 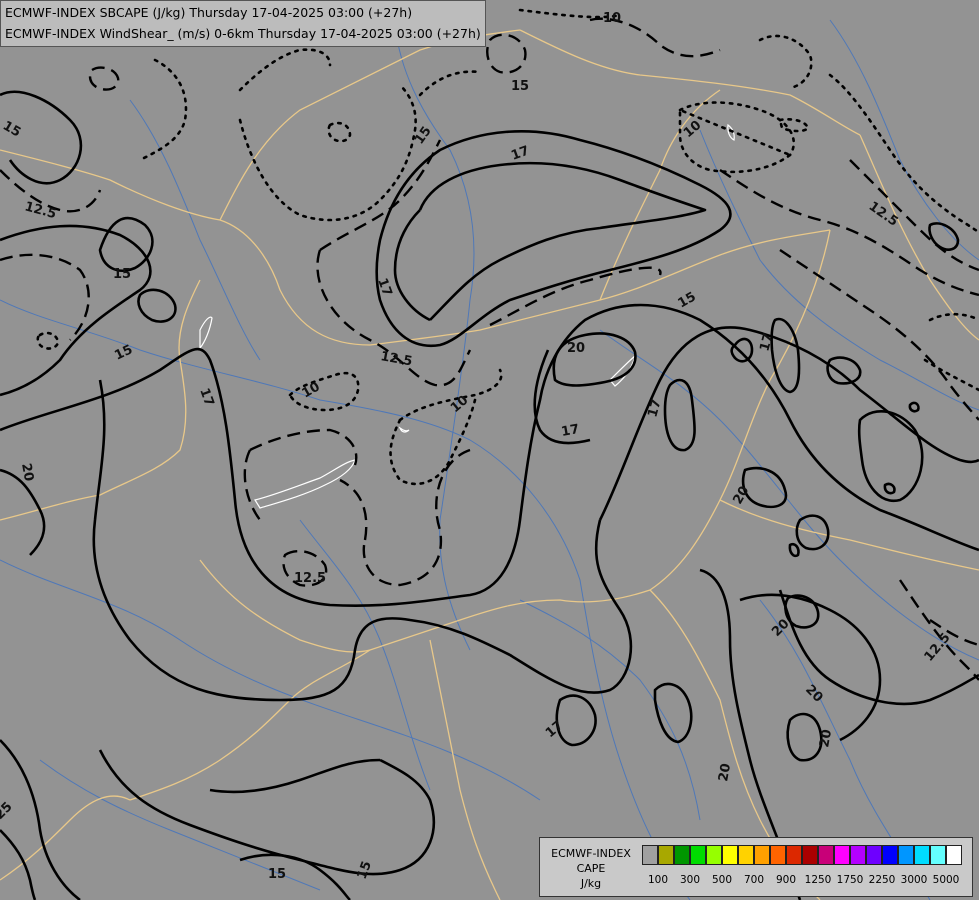 What do you see at coordinates (882, 880) in the screenshot?
I see `legend-tick-label: 2250` at bounding box center [882, 880].